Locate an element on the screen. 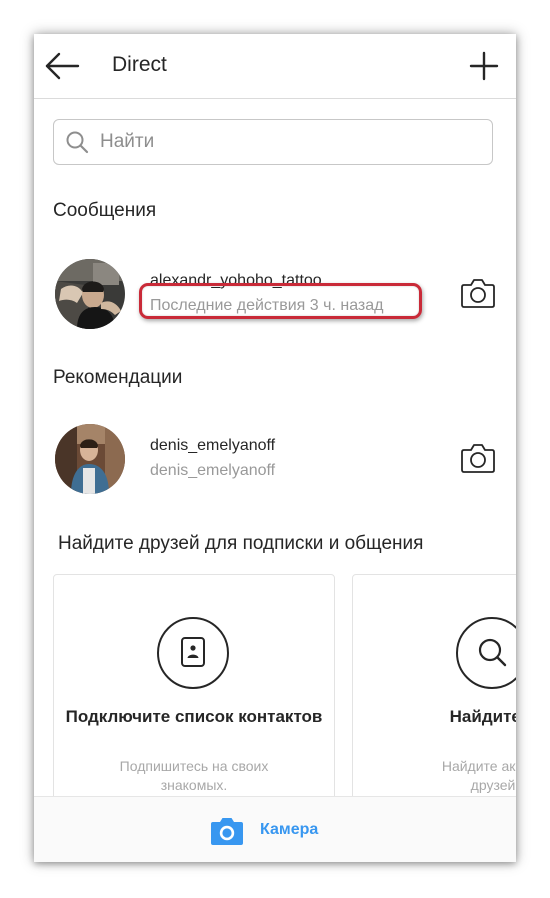 The width and height of the screenshot is (550, 898). conversation-status: Последние действия 3 ч. назад is located at coordinates (267, 305).